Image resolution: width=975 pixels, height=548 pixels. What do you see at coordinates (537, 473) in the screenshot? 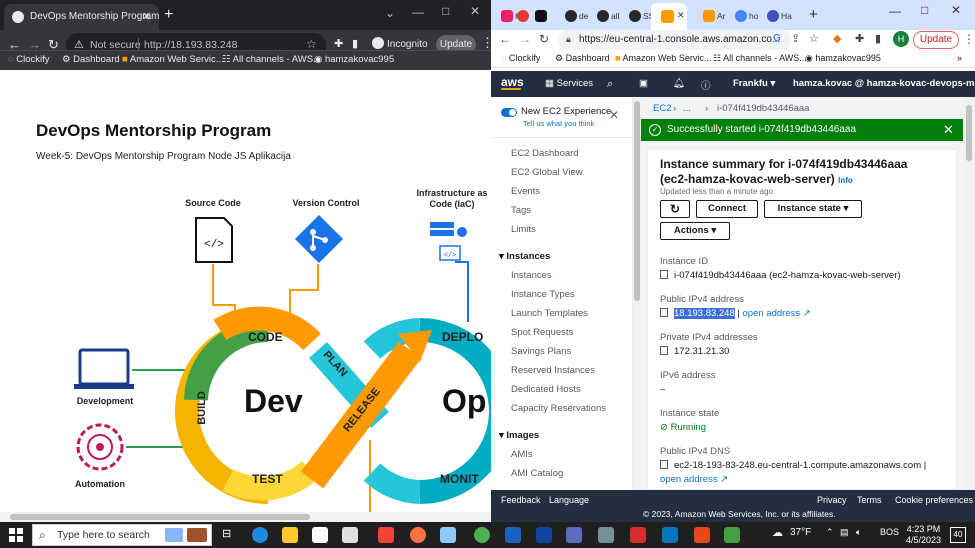
I see `sidebar-item-ami-catalog: AMI Catalog` at bounding box center [537, 473].